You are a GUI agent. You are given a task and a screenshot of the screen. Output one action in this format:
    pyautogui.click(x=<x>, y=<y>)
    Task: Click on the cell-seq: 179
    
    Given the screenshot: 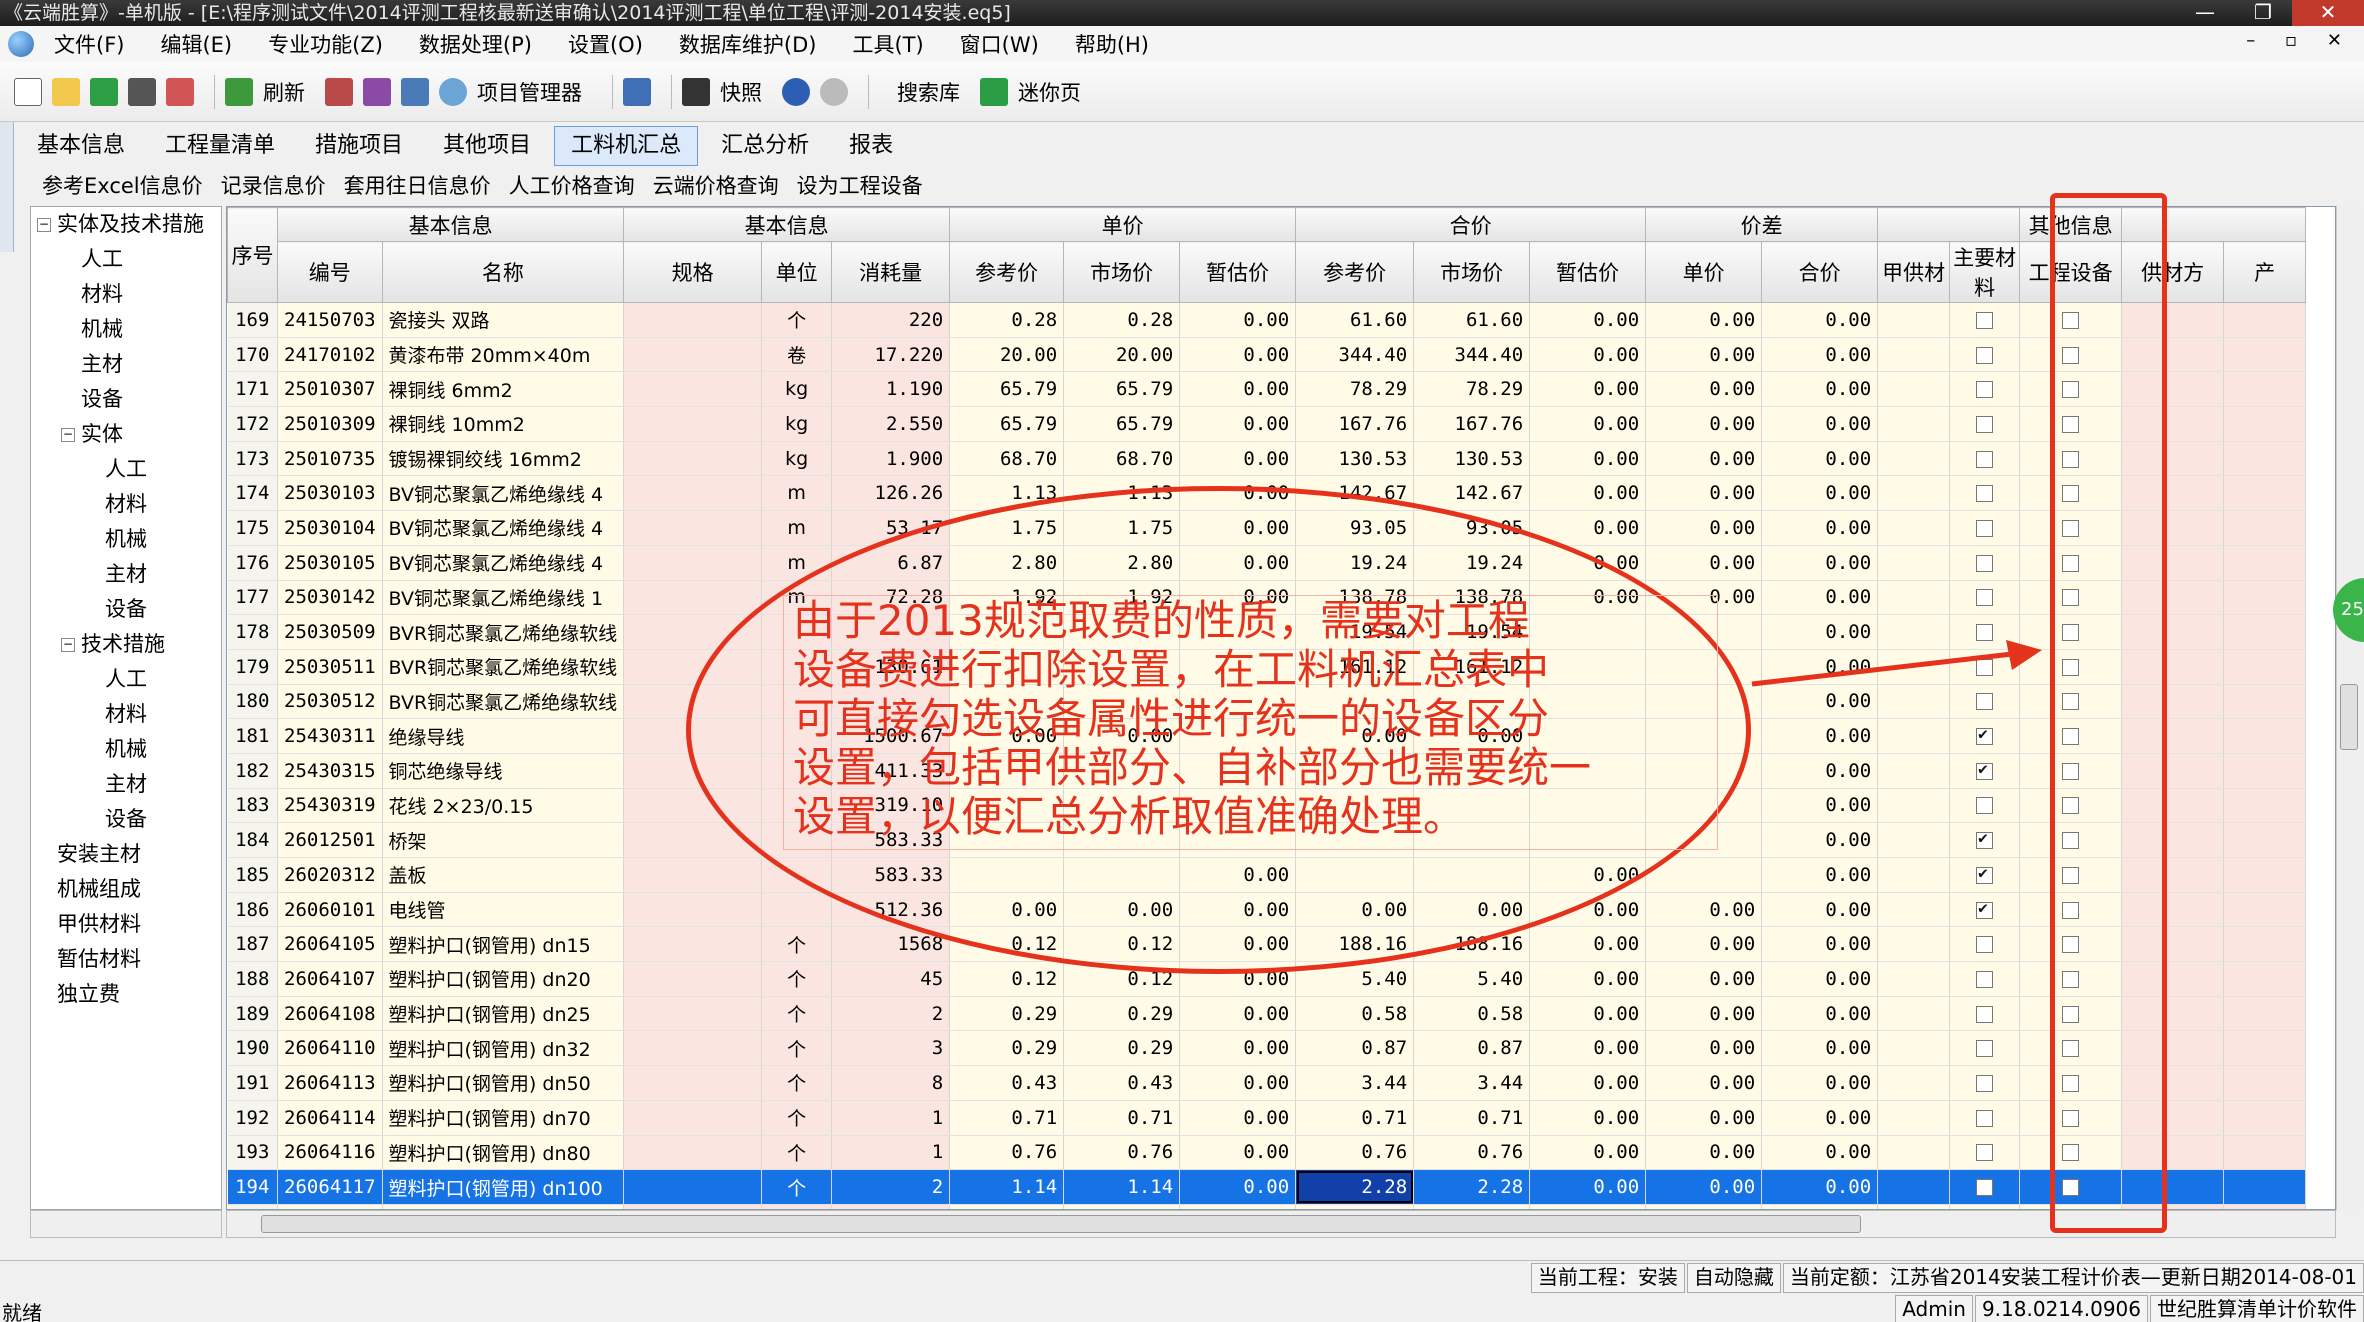 What is the action you would take?
    pyautogui.click(x=252, y=667)
    